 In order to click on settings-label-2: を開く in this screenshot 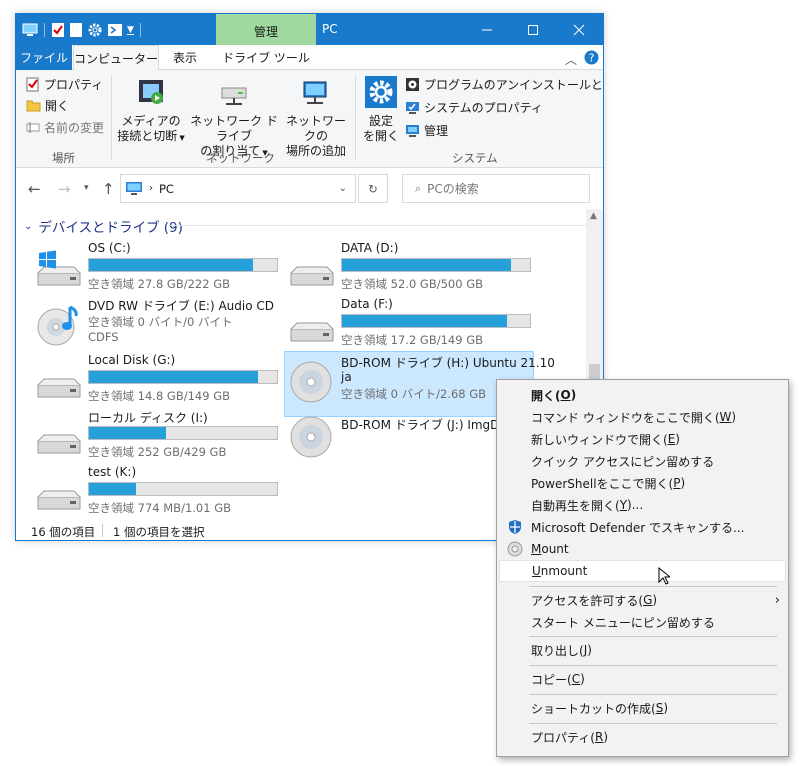, I will do `click(380, 136)`.